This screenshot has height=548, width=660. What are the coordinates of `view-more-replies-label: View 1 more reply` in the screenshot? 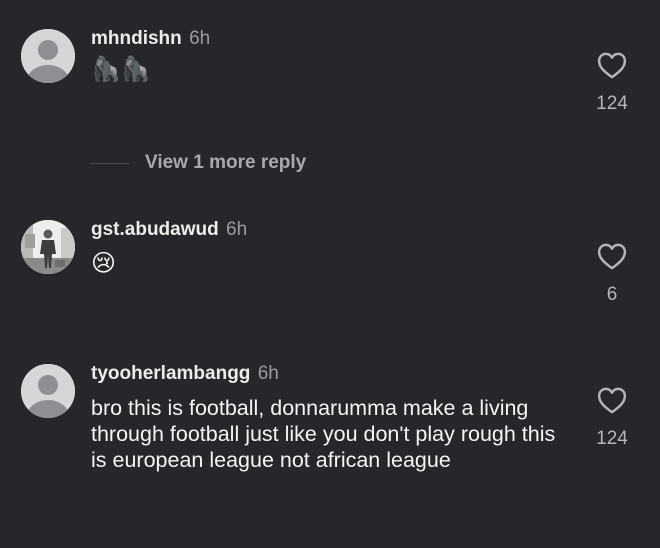 It's located at (226, 162).